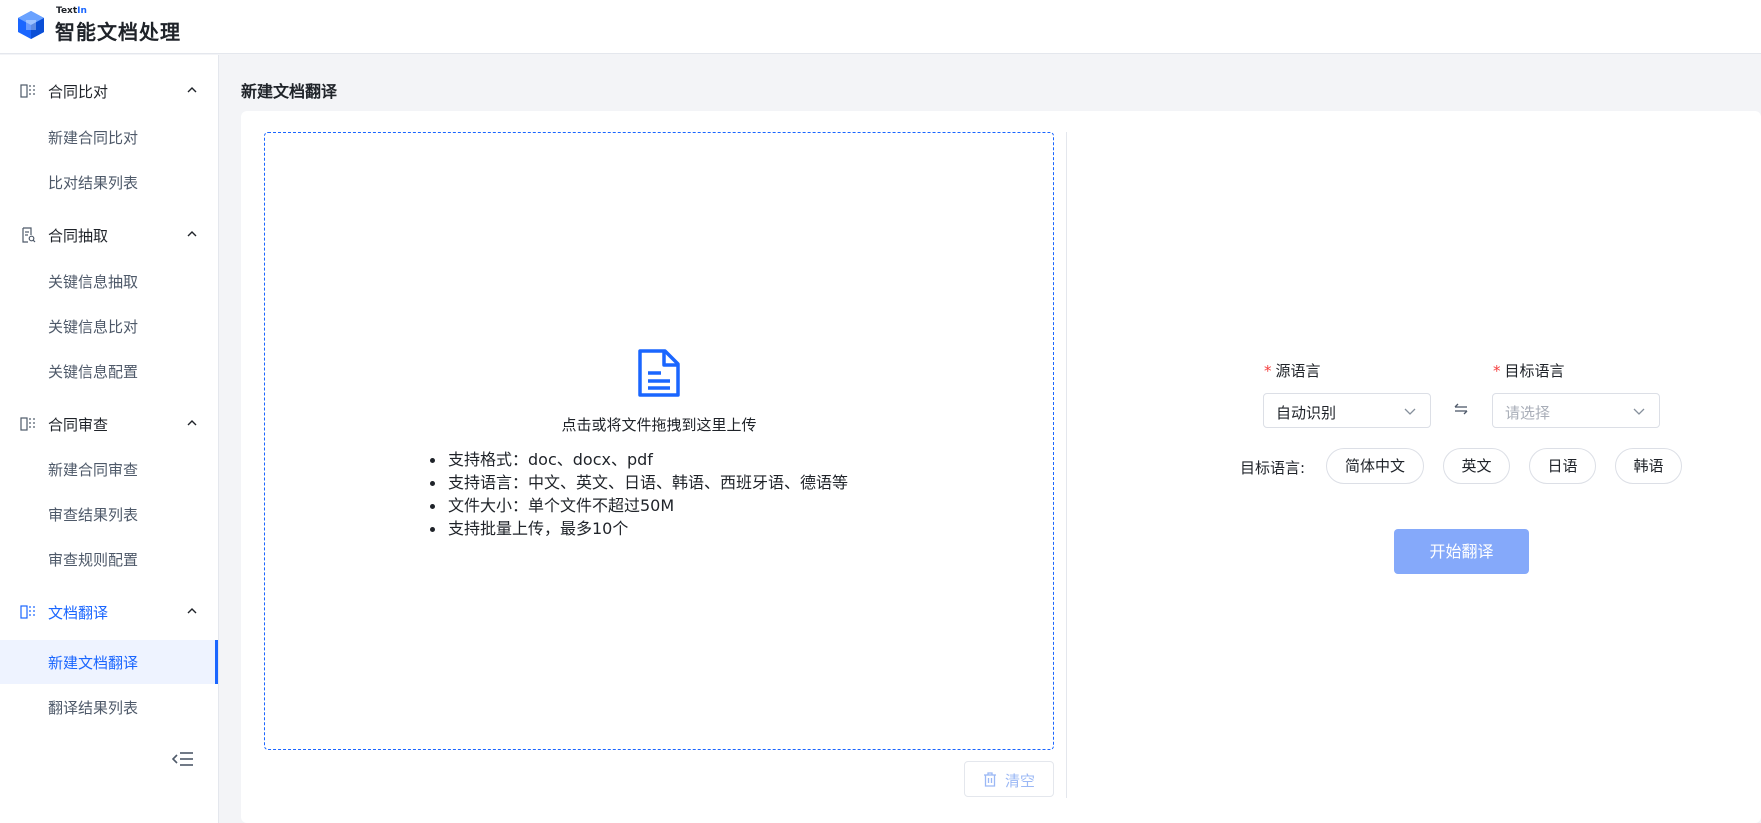 The height and width of the screenshot is (823, 1761). Describe the element at coordinates (93, 663) in the screenshot. I see `sidebar-item-label: 新建文档翻译` at that location.